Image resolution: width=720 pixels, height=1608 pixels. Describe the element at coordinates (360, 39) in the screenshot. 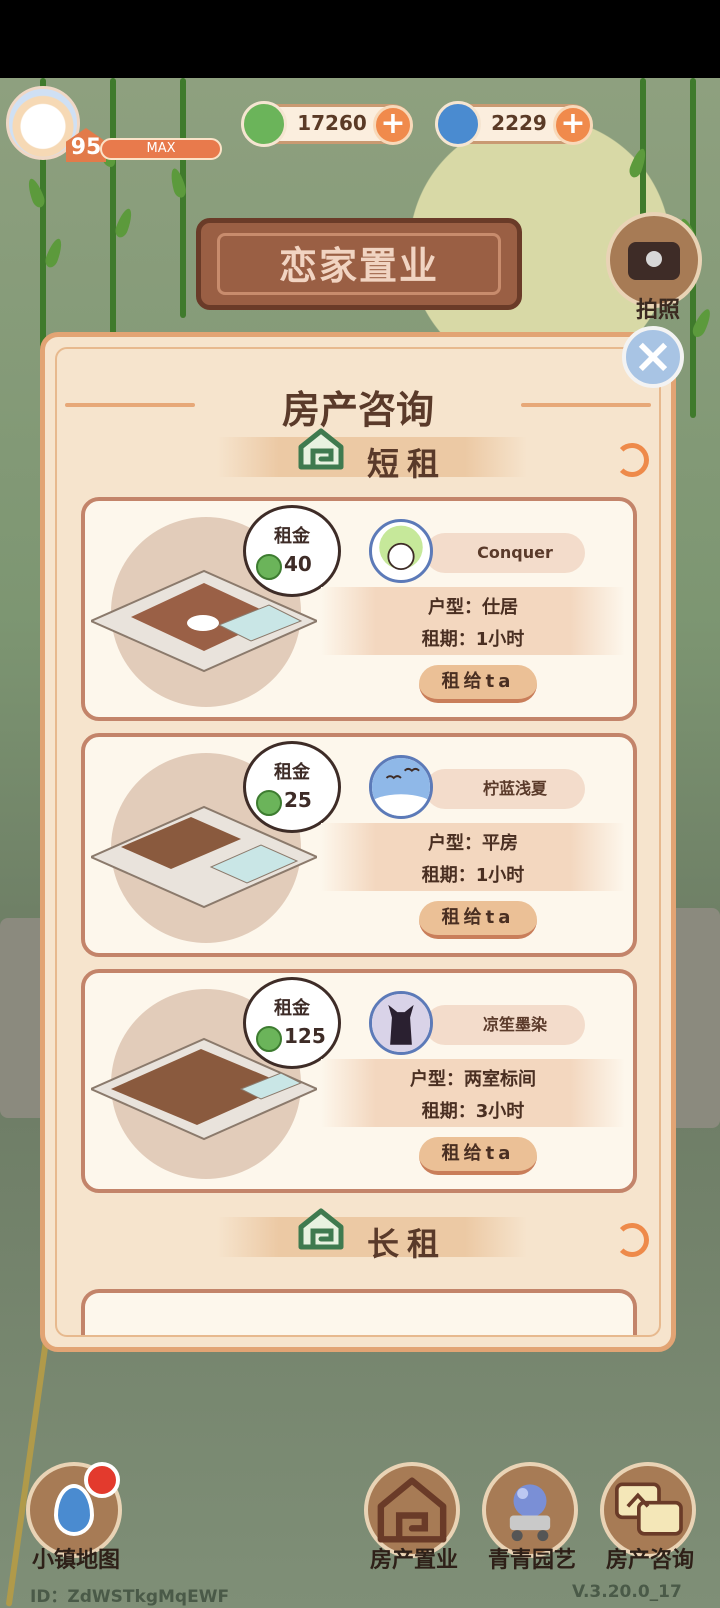

I see `status-bar` at that location.